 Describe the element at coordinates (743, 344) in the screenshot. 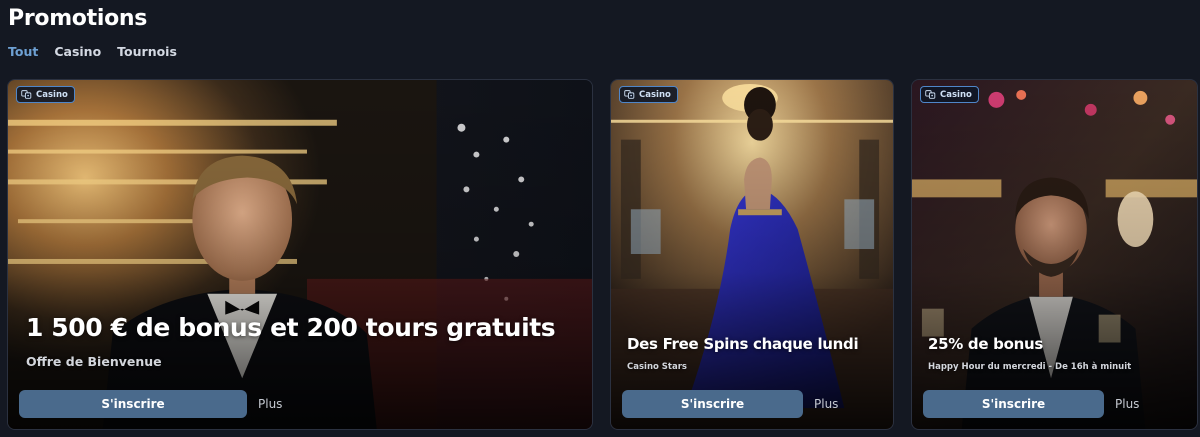

I see `promo-headline: Des Free Spins chaque lundi` at that location.